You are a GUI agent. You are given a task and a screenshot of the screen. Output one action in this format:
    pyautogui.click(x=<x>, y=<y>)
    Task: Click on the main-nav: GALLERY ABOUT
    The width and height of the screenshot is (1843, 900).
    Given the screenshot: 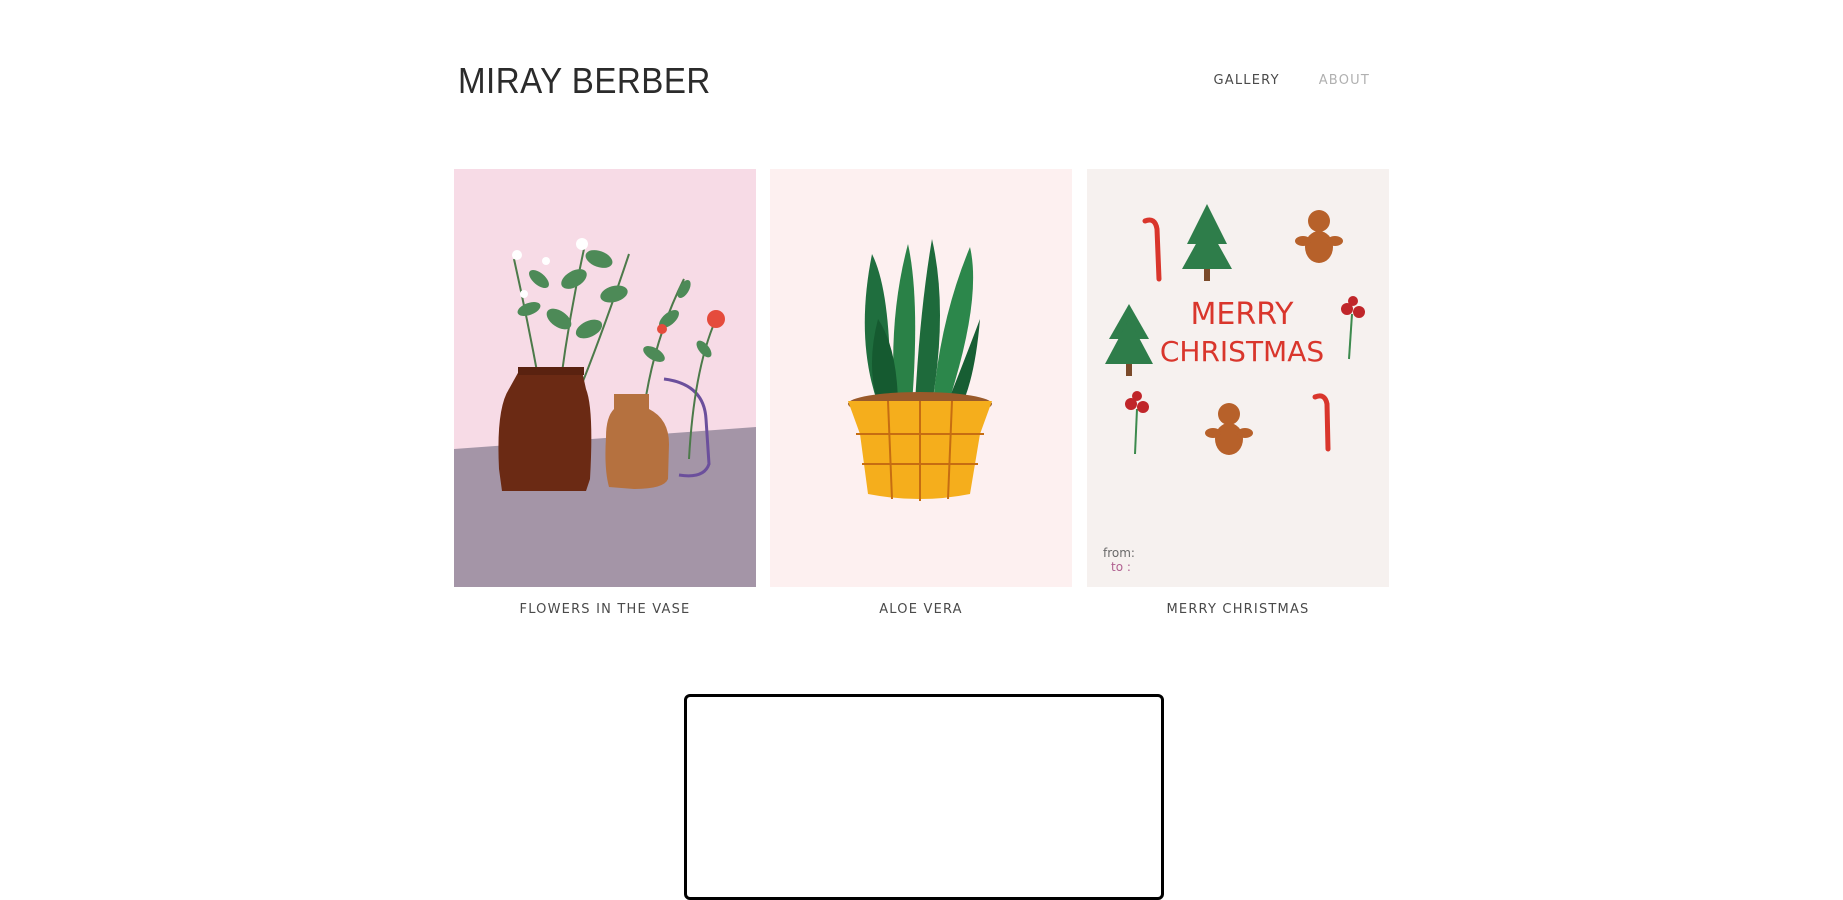 What is the action you would take?
    pyautogui.click(x=1292, y=80)
    